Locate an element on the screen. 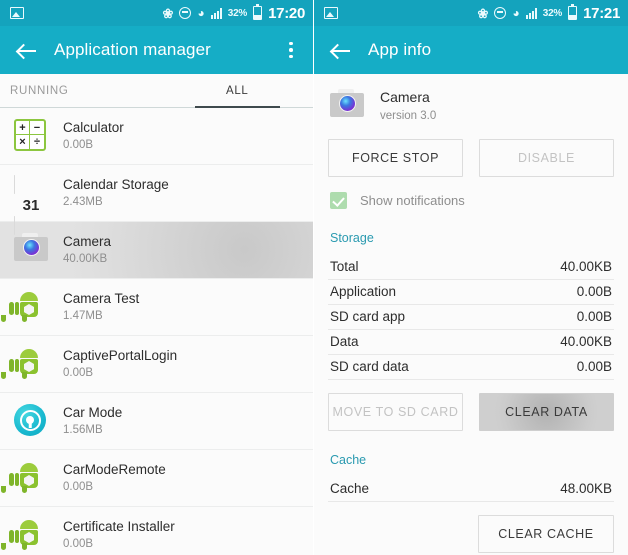  status-bar-clock: 17:21 is located at coordinates (601, 13).